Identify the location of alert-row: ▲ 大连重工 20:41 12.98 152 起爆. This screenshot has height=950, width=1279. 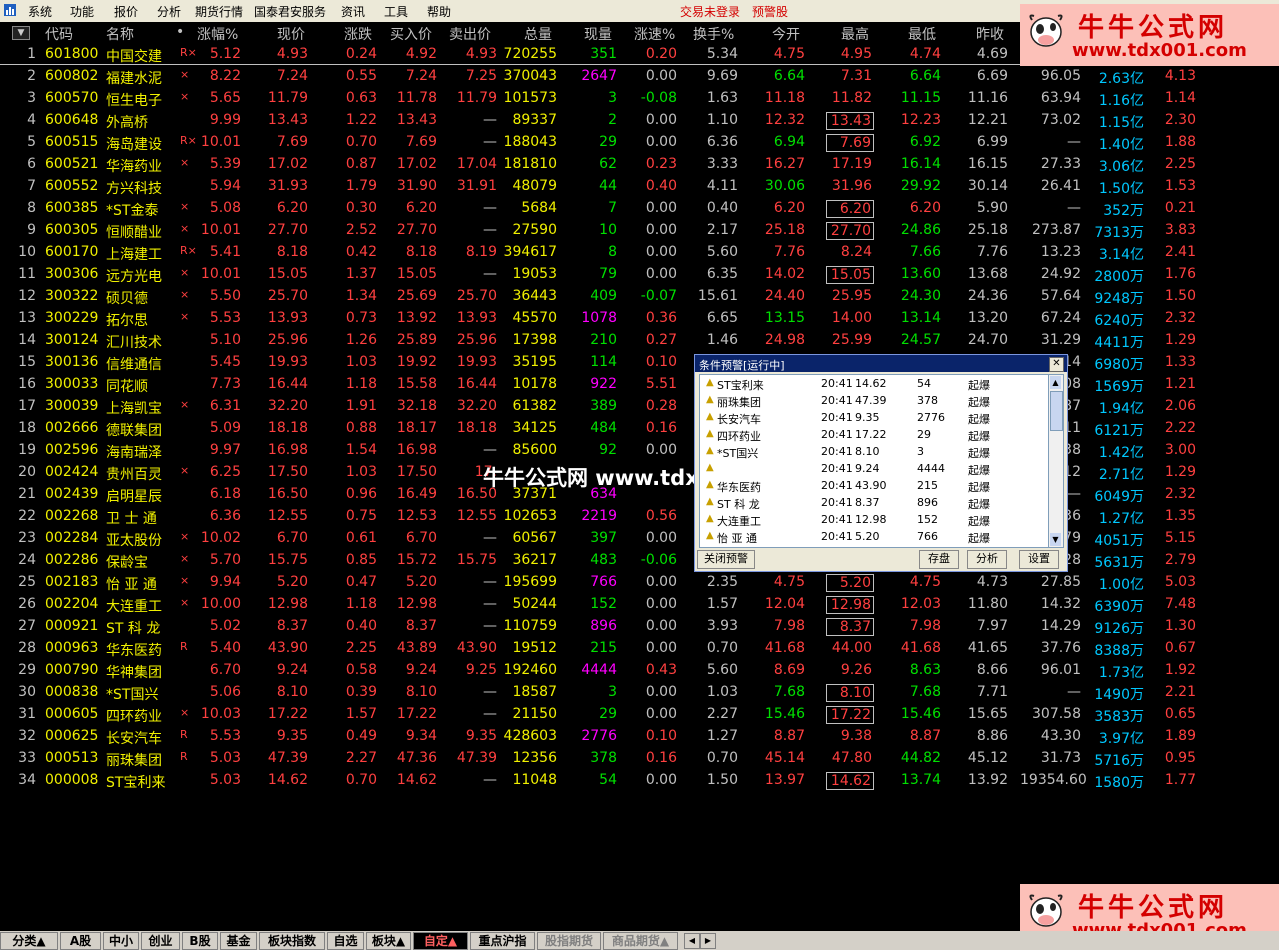
(874, 519).